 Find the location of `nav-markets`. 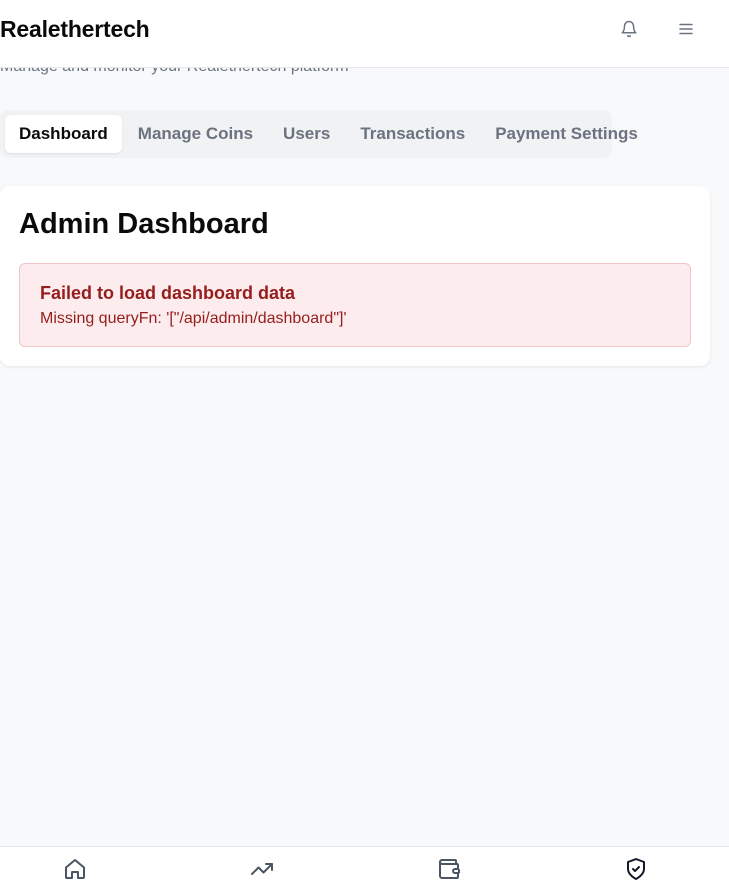

nav-markets is located at coordinates (262, 868).